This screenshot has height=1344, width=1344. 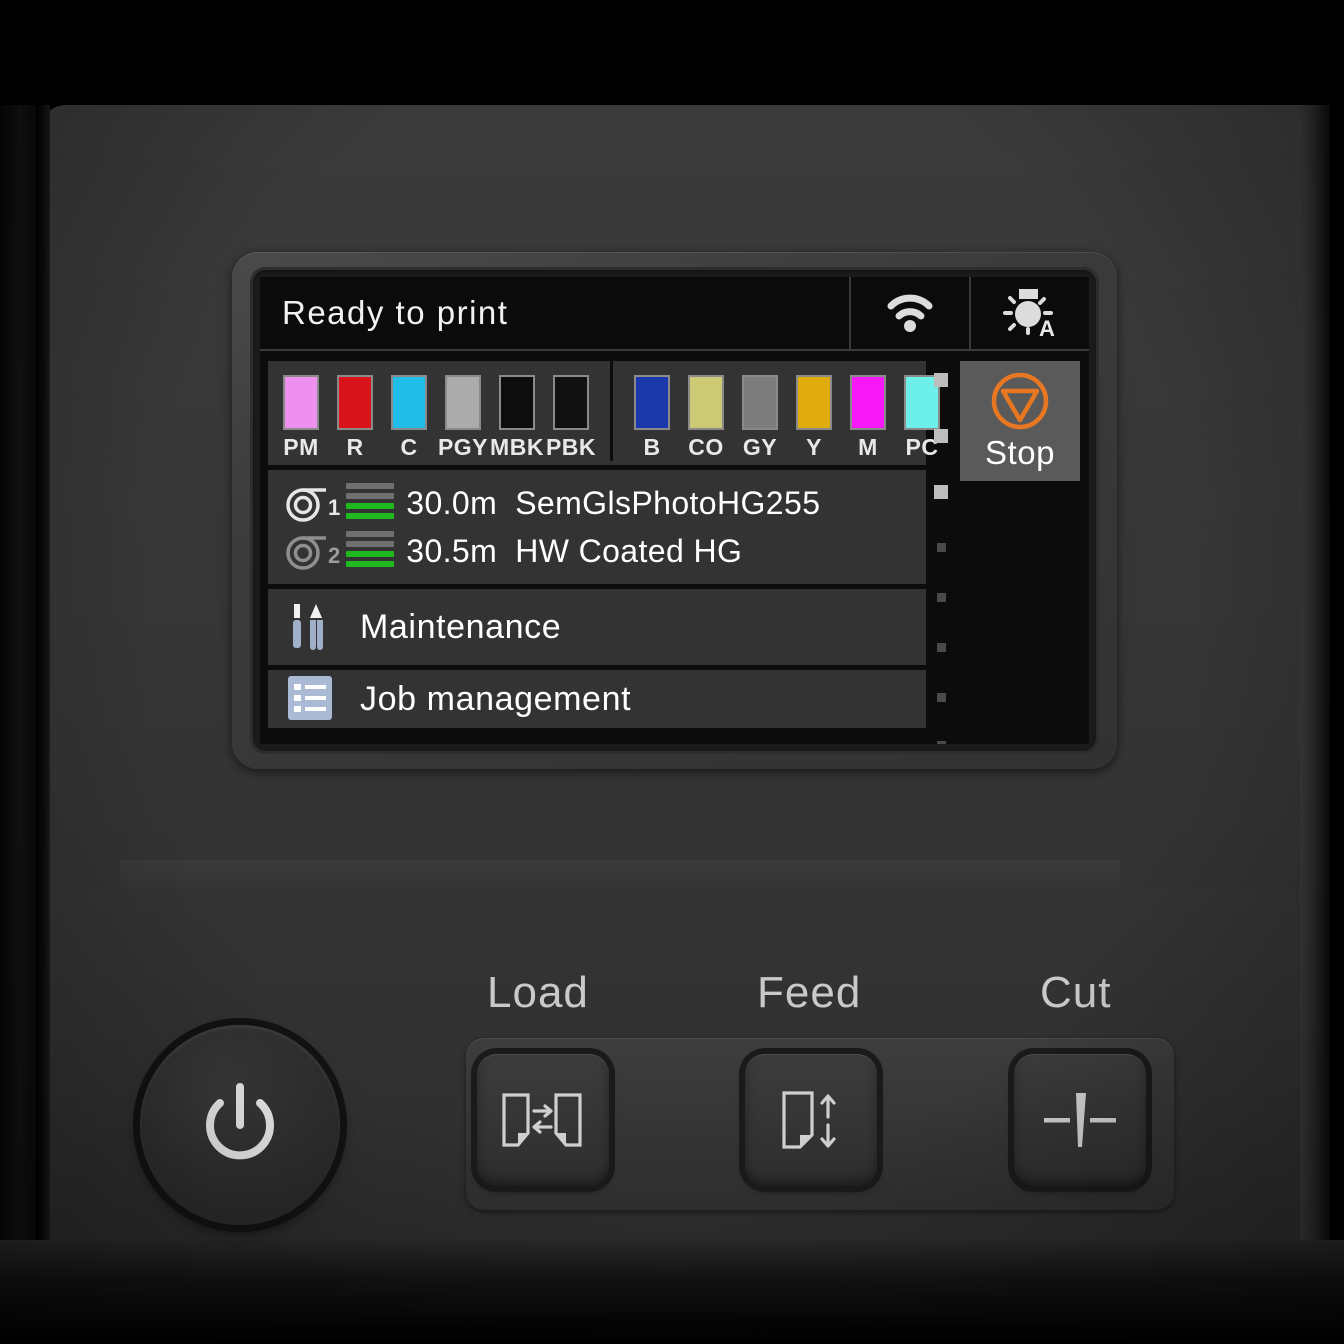 I want to click on status-message-cell: Ready to print, so click(x=555, y=313).